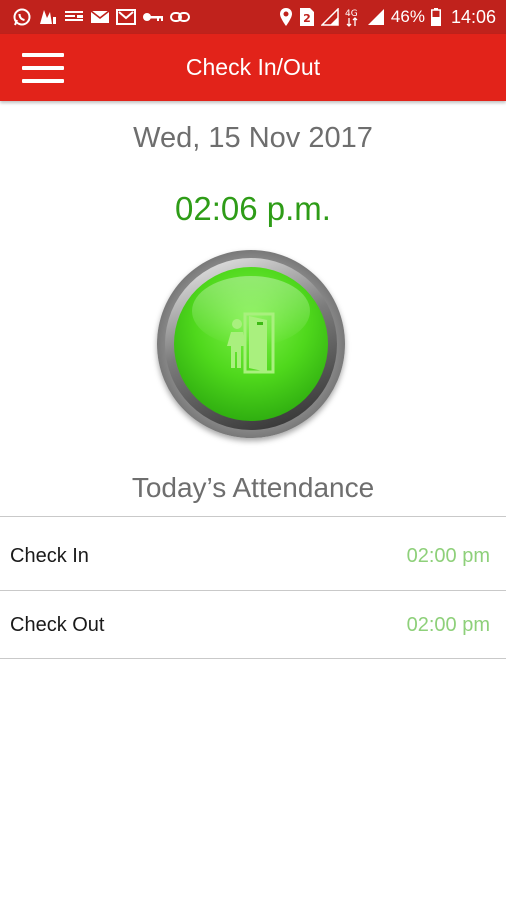  What do you see at coordinates (180, 17) in the screenshot?
I see `link-icon` at bounding box center [180, 17].